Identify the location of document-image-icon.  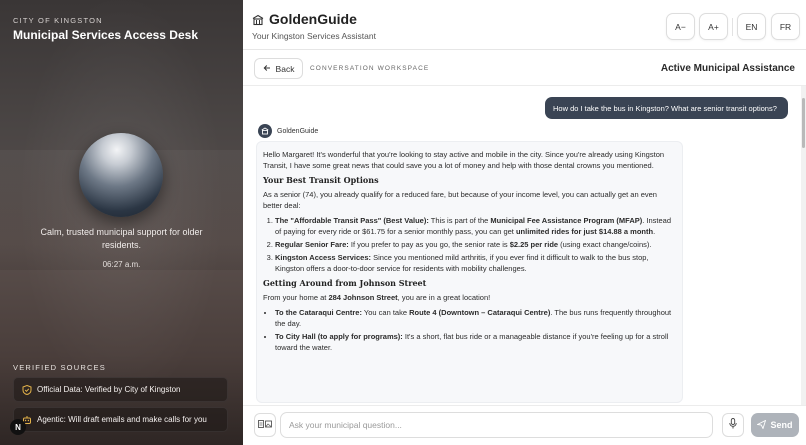
(265, 425).